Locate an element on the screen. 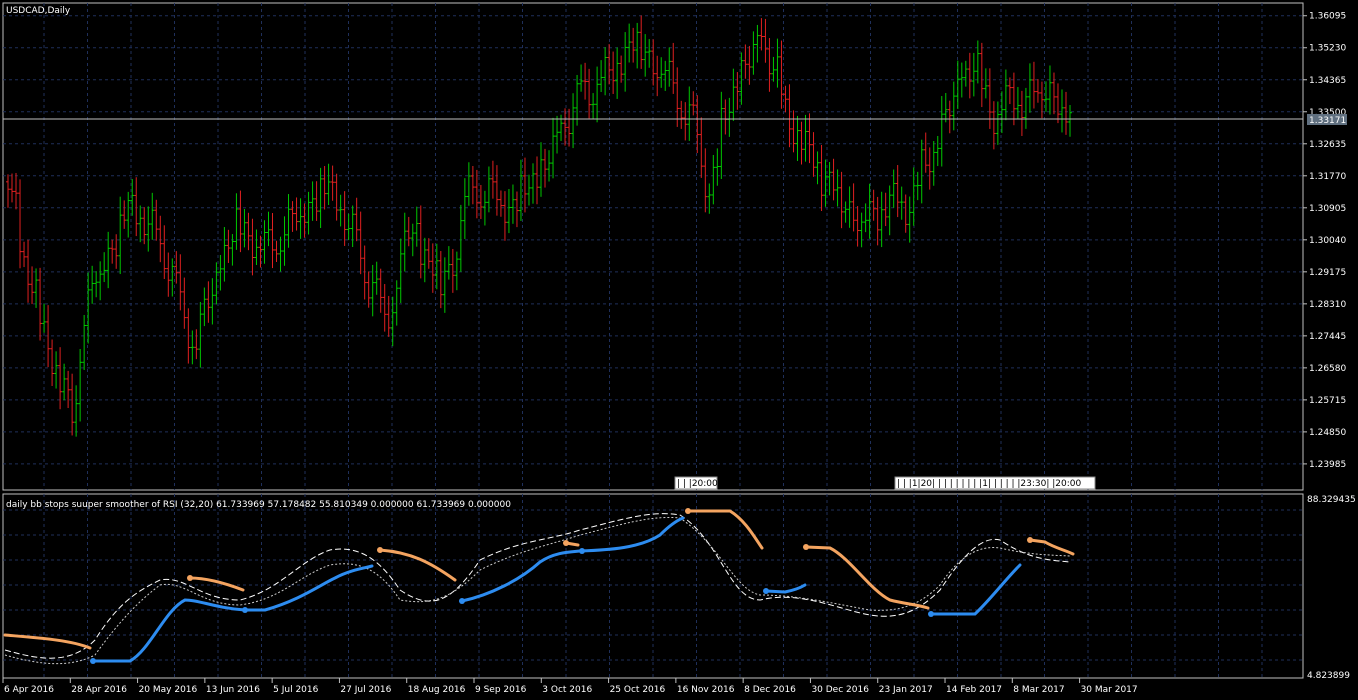 This screenshot has height=700, width=1358. price-scale-label: 1.29175 is located at coordinates (1327, 273).